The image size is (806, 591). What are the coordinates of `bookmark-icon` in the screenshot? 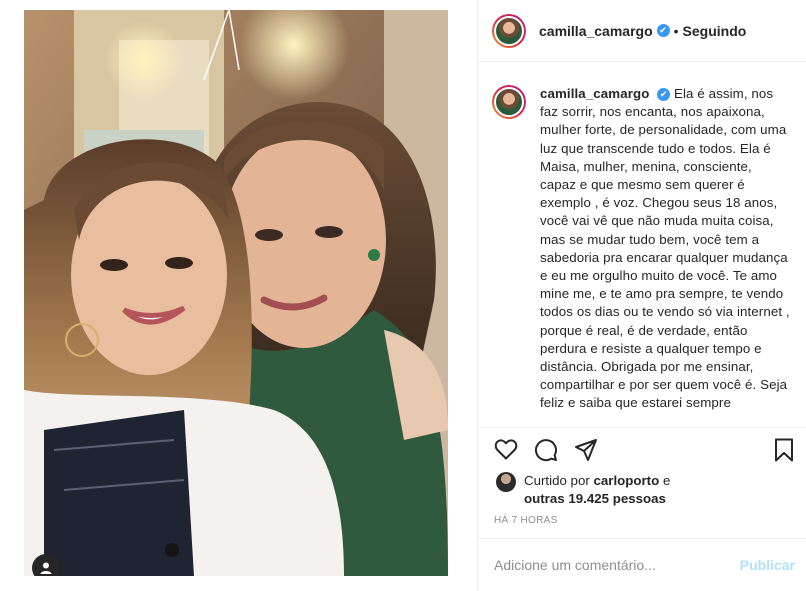 It's located at (784, 450).